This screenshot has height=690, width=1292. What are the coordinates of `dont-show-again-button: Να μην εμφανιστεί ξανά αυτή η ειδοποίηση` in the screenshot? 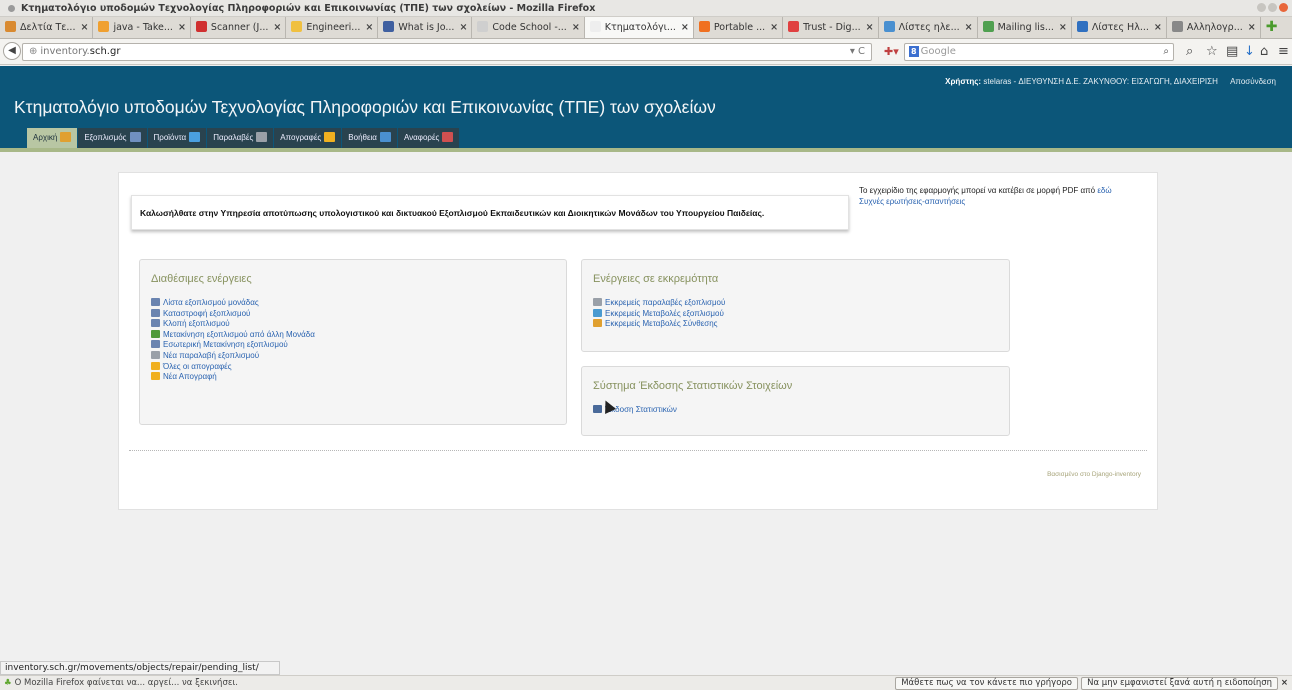 It's located at (1179, 683).